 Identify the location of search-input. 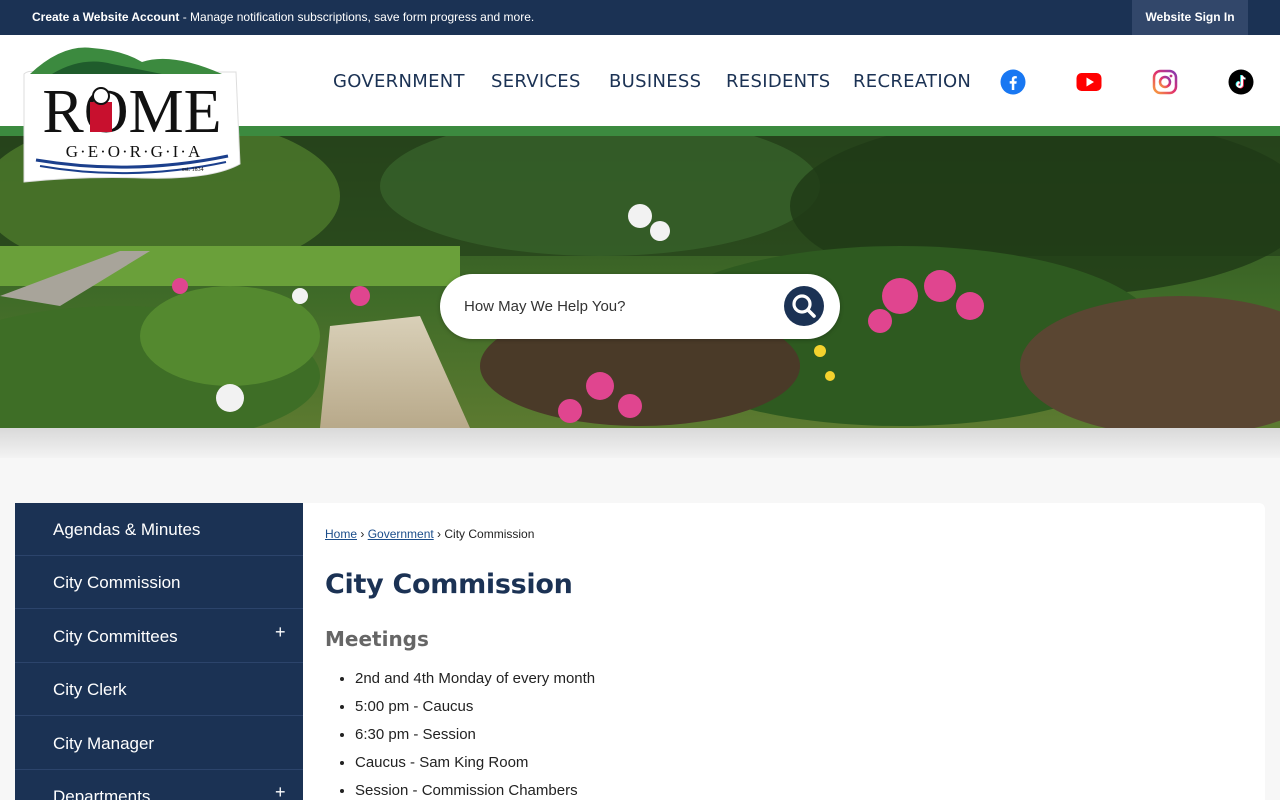
(624, 306).